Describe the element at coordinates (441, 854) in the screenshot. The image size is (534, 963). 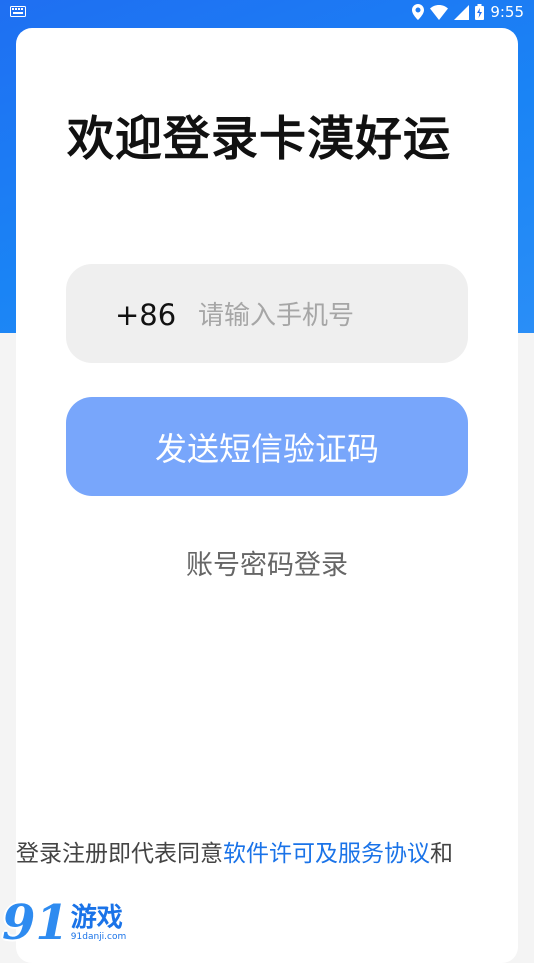
I see `agreement-suffix: 和` at that location.